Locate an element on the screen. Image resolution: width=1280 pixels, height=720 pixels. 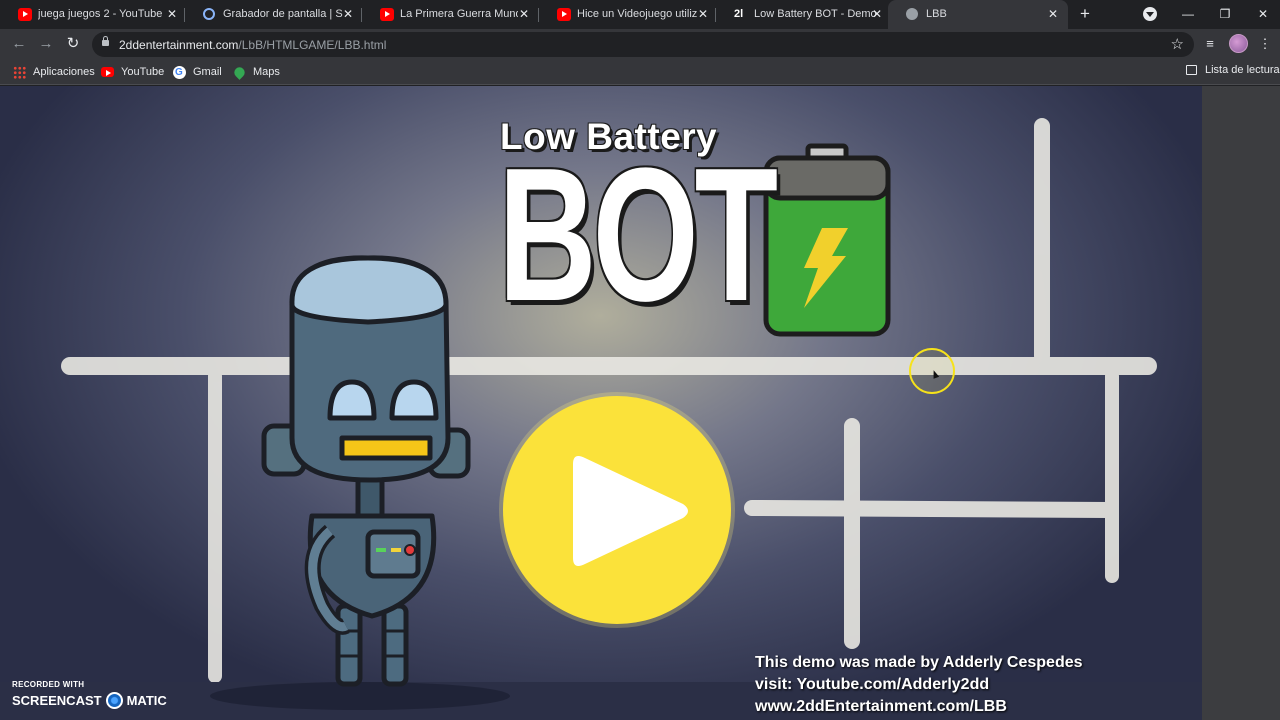
tab-juega-juegos: juega juegos 2 - YouTube ✕ is located at coordinates (92, 14).